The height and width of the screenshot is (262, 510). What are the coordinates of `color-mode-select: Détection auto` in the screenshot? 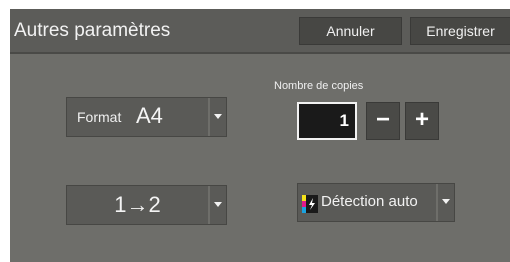 It's located at (367, 202).